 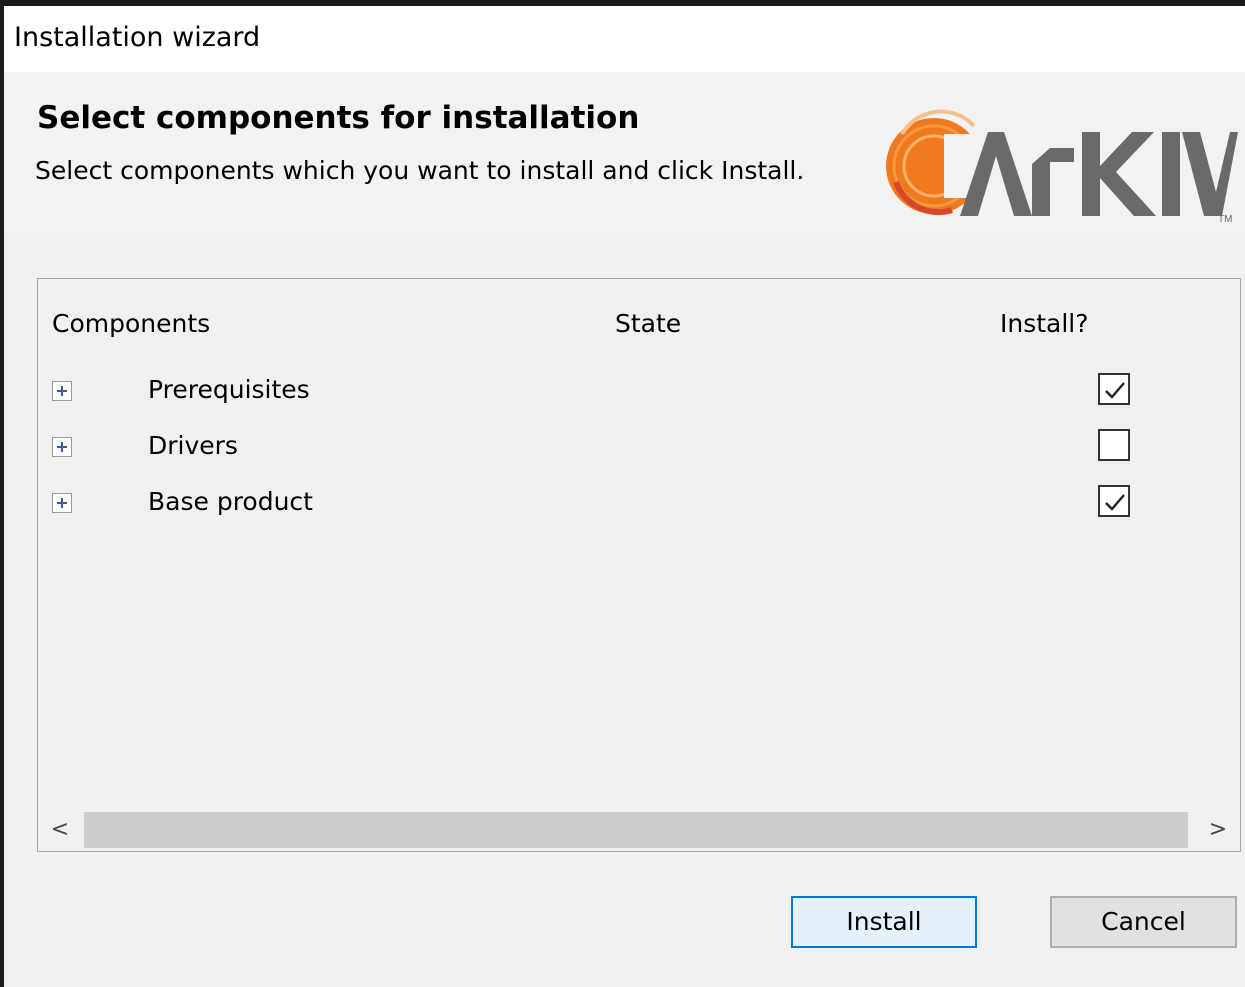 What do you see at coordinates (193, 445) in the screenshot?
I see `component-label: Drivers` at bounding box center [193, 445].